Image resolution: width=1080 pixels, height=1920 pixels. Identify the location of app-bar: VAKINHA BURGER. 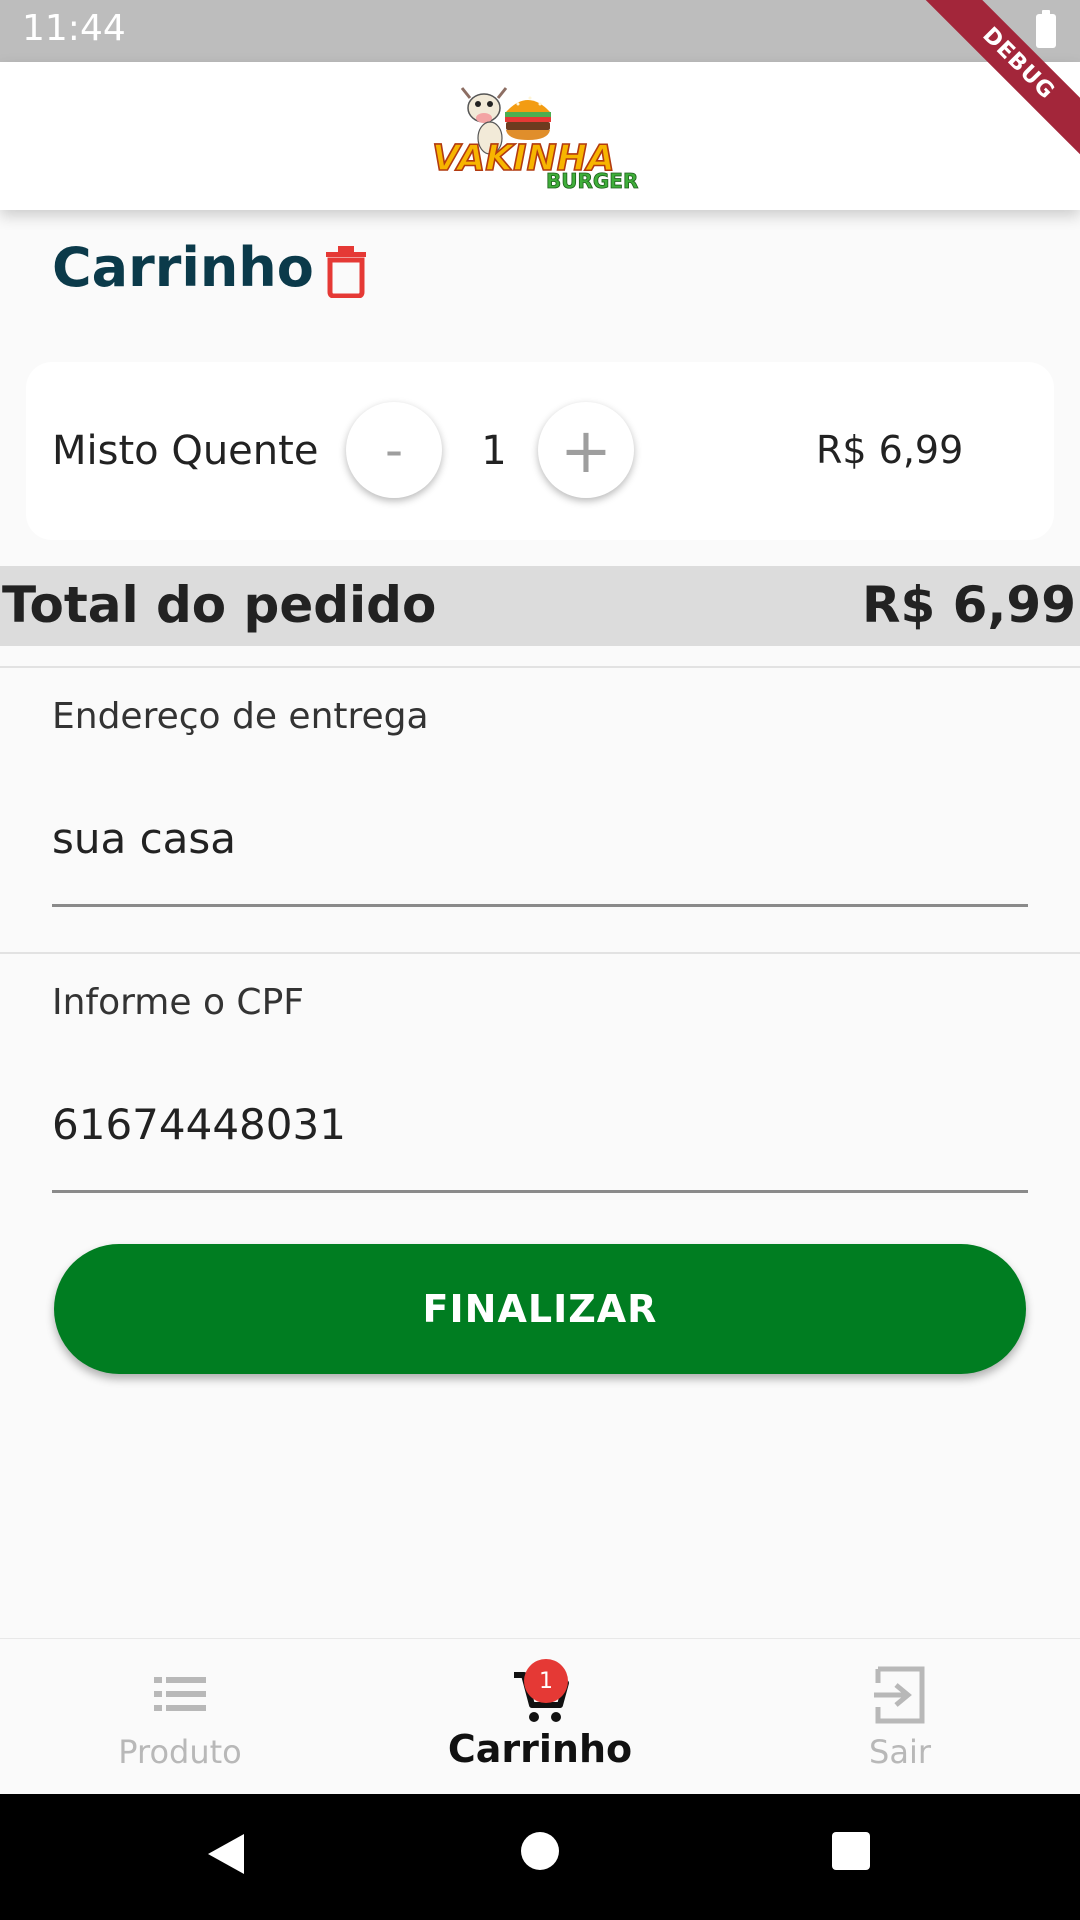
(540, 136).